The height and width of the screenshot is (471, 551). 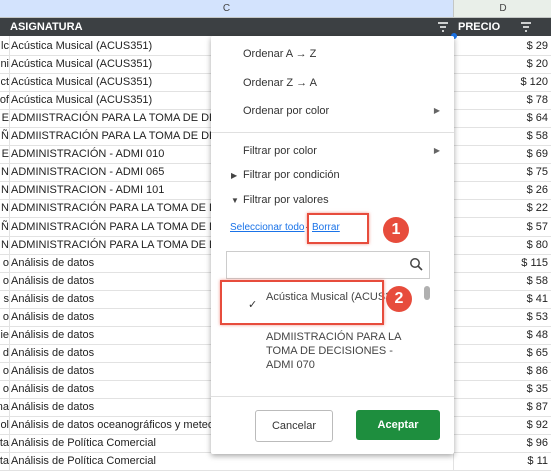 I want to click on asignatura-header: ASIGNATURA, so click(x=46, y=27).